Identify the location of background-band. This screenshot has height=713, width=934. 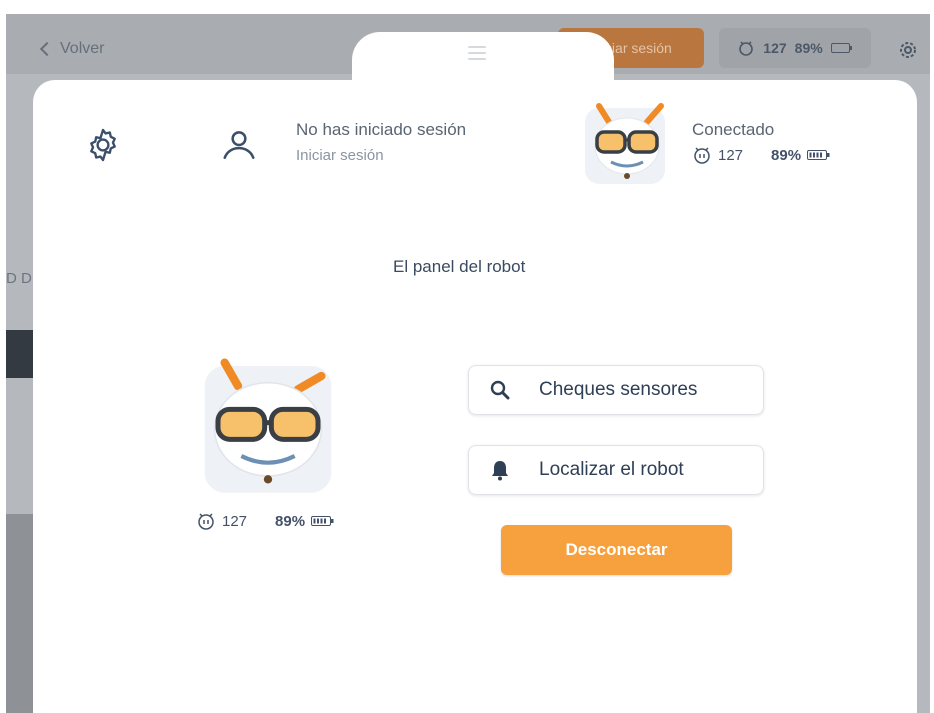
(21, 613).